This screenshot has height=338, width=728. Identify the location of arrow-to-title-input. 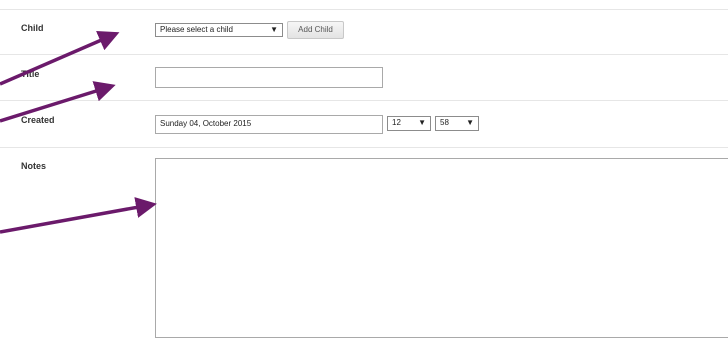
(58, 102).